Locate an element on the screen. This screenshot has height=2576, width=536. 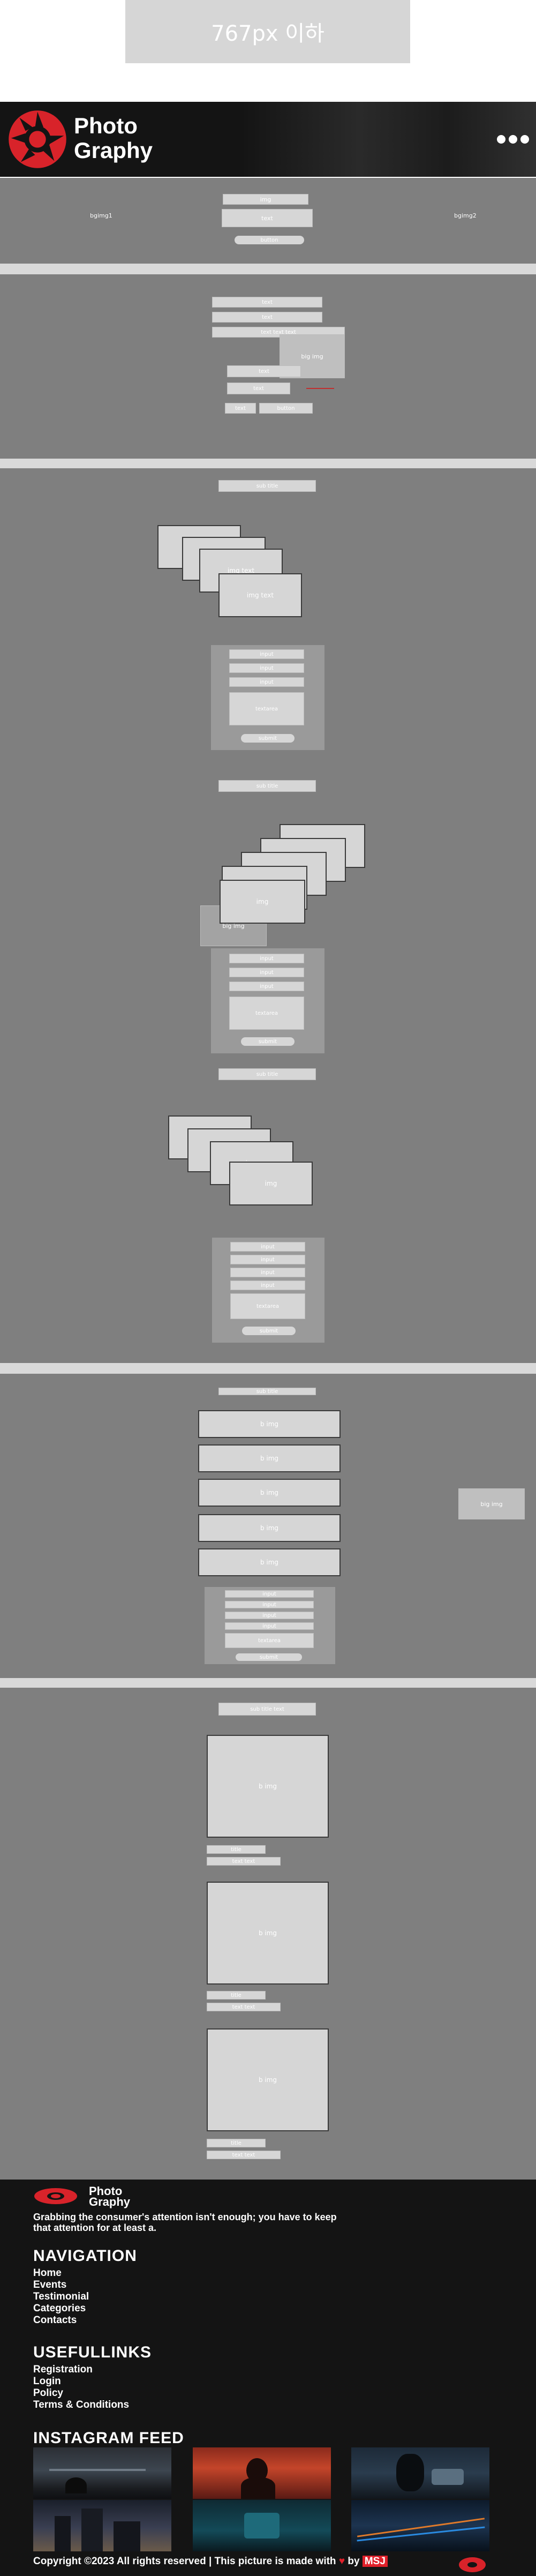
footer-link-home: Home is located at coordinates (47, 2273).